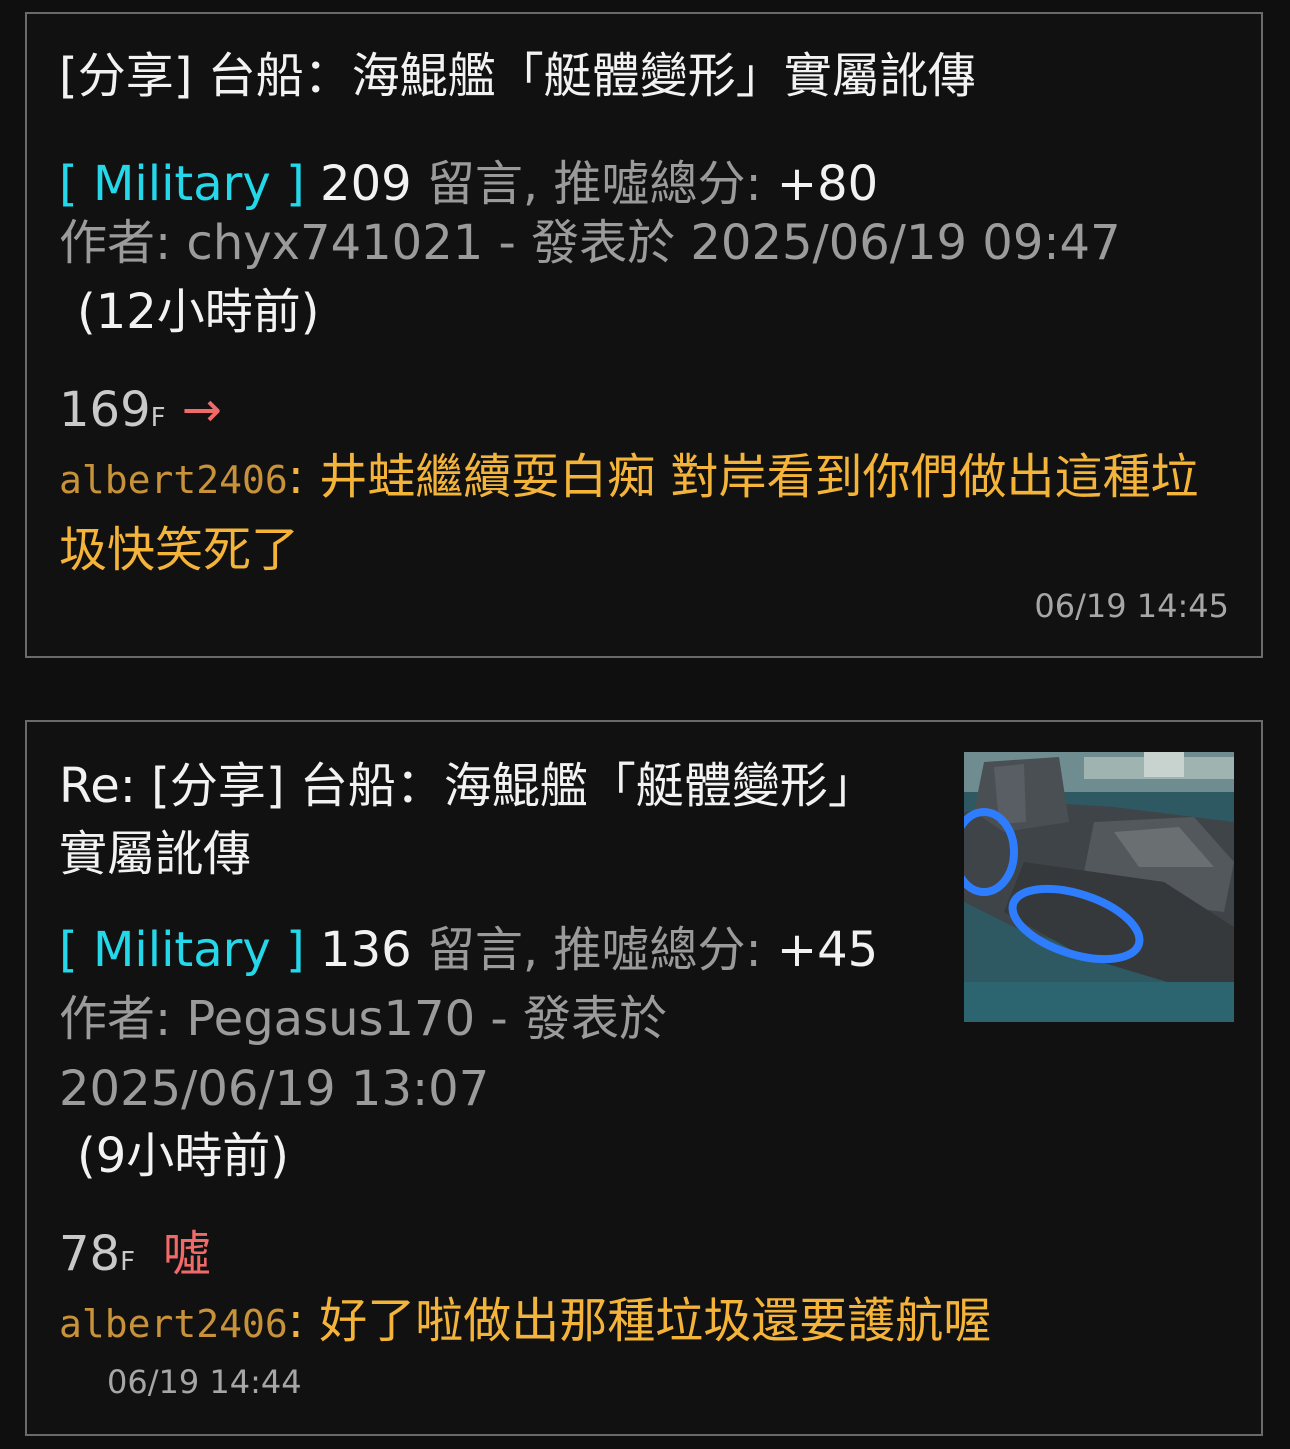 This screenshot has width=1290, height=1449. I want to click on comment-time: 06/19 14:45, so click(1131, 606).